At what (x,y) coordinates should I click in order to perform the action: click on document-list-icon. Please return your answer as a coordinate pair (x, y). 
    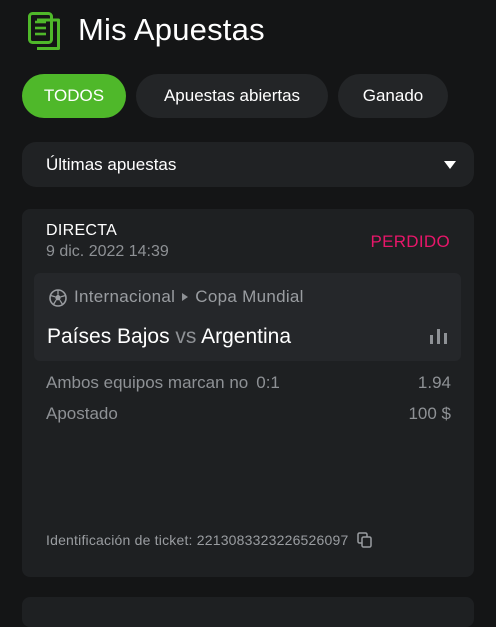
    Looking at the image, I should click on (44, 31).